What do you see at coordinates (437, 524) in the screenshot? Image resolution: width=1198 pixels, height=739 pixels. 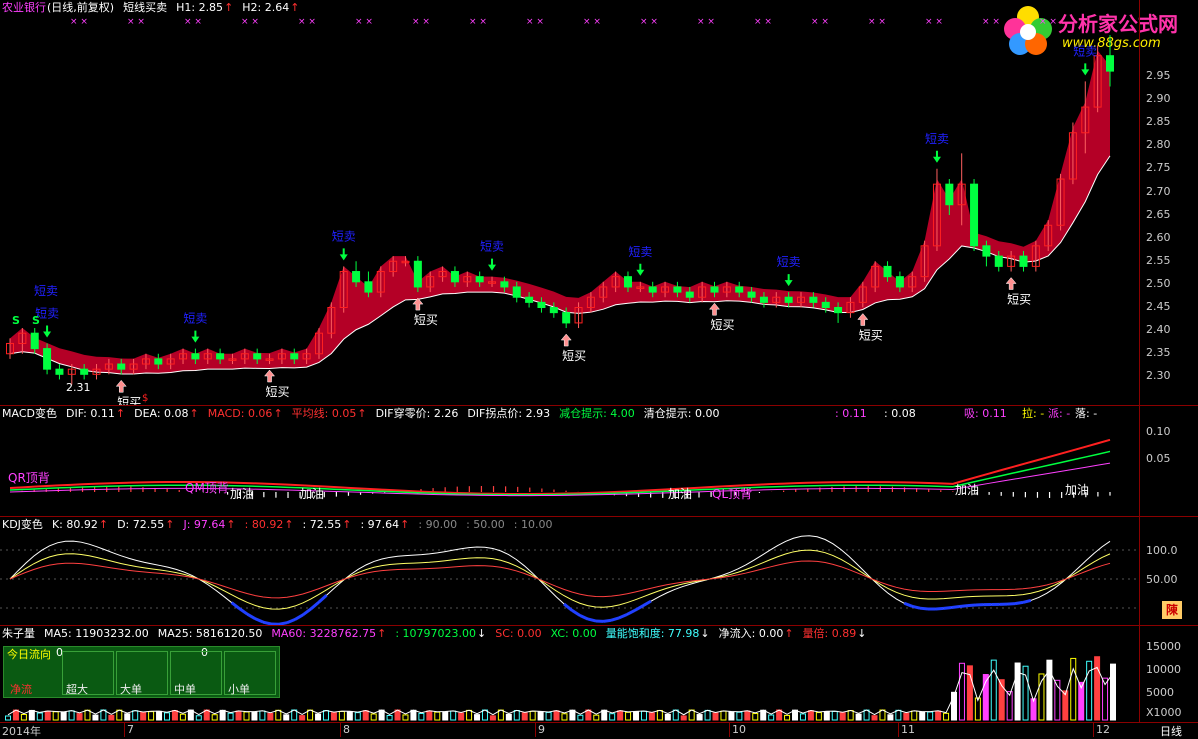 I see `kdj-v4: : 90.00` at bounding box center [437, 524].